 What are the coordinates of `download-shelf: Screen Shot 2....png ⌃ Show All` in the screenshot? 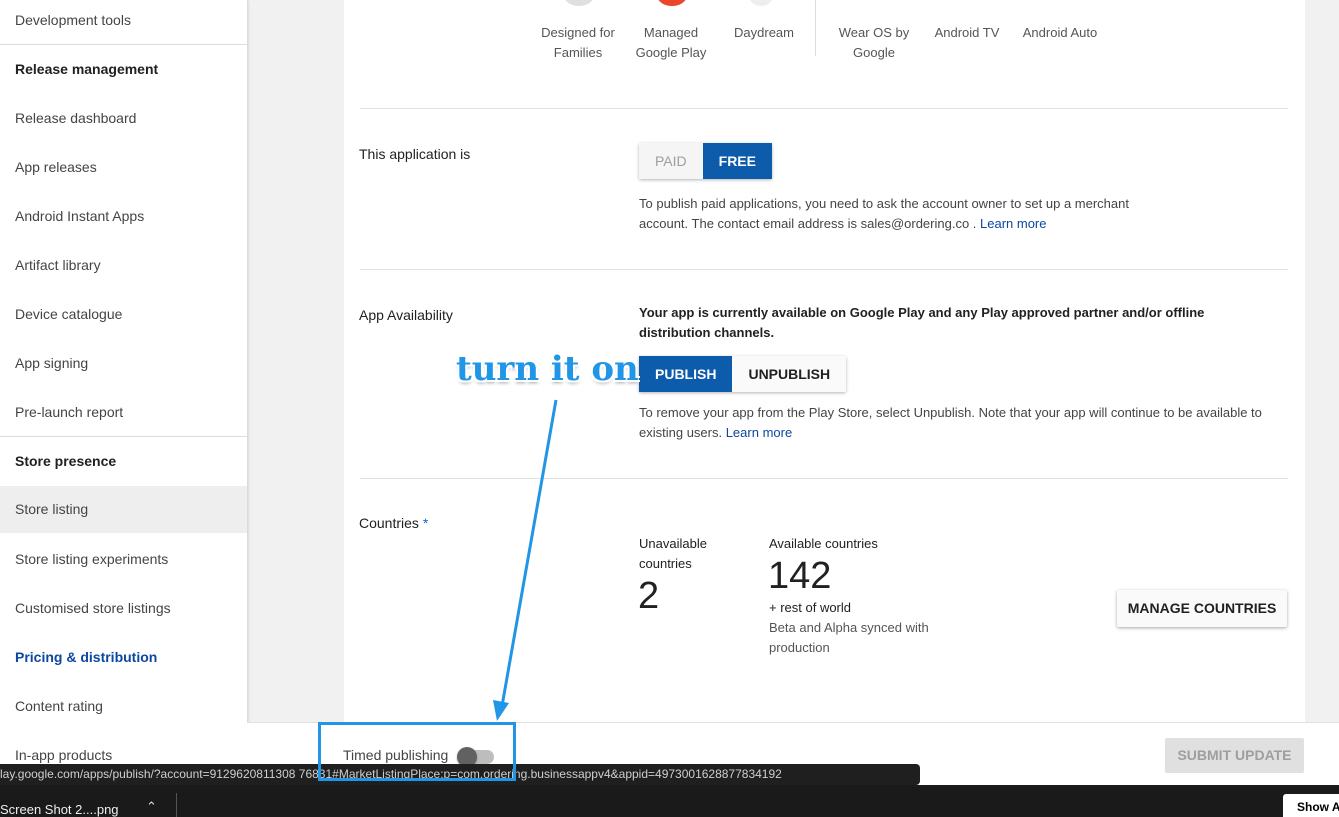 It's located at (669, 801).